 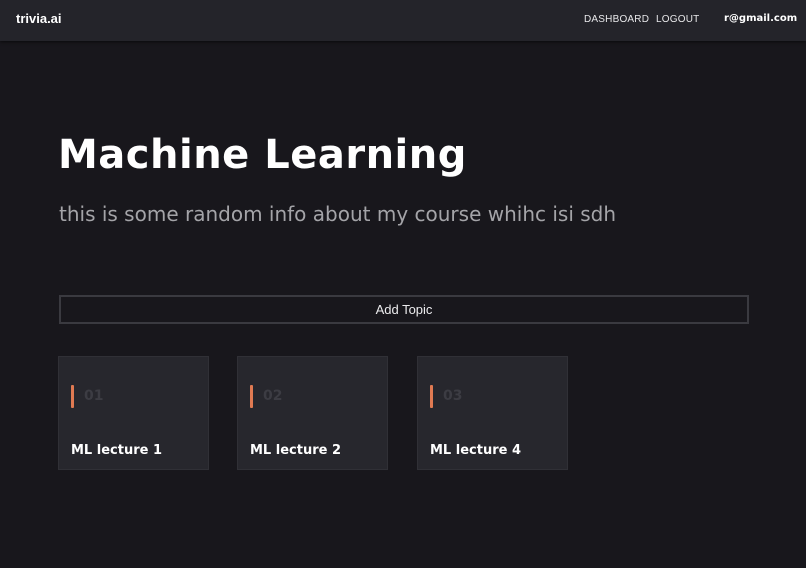 I want to click on nav-dashboard-link: DASHBOARD, so click(x=616, y=19).